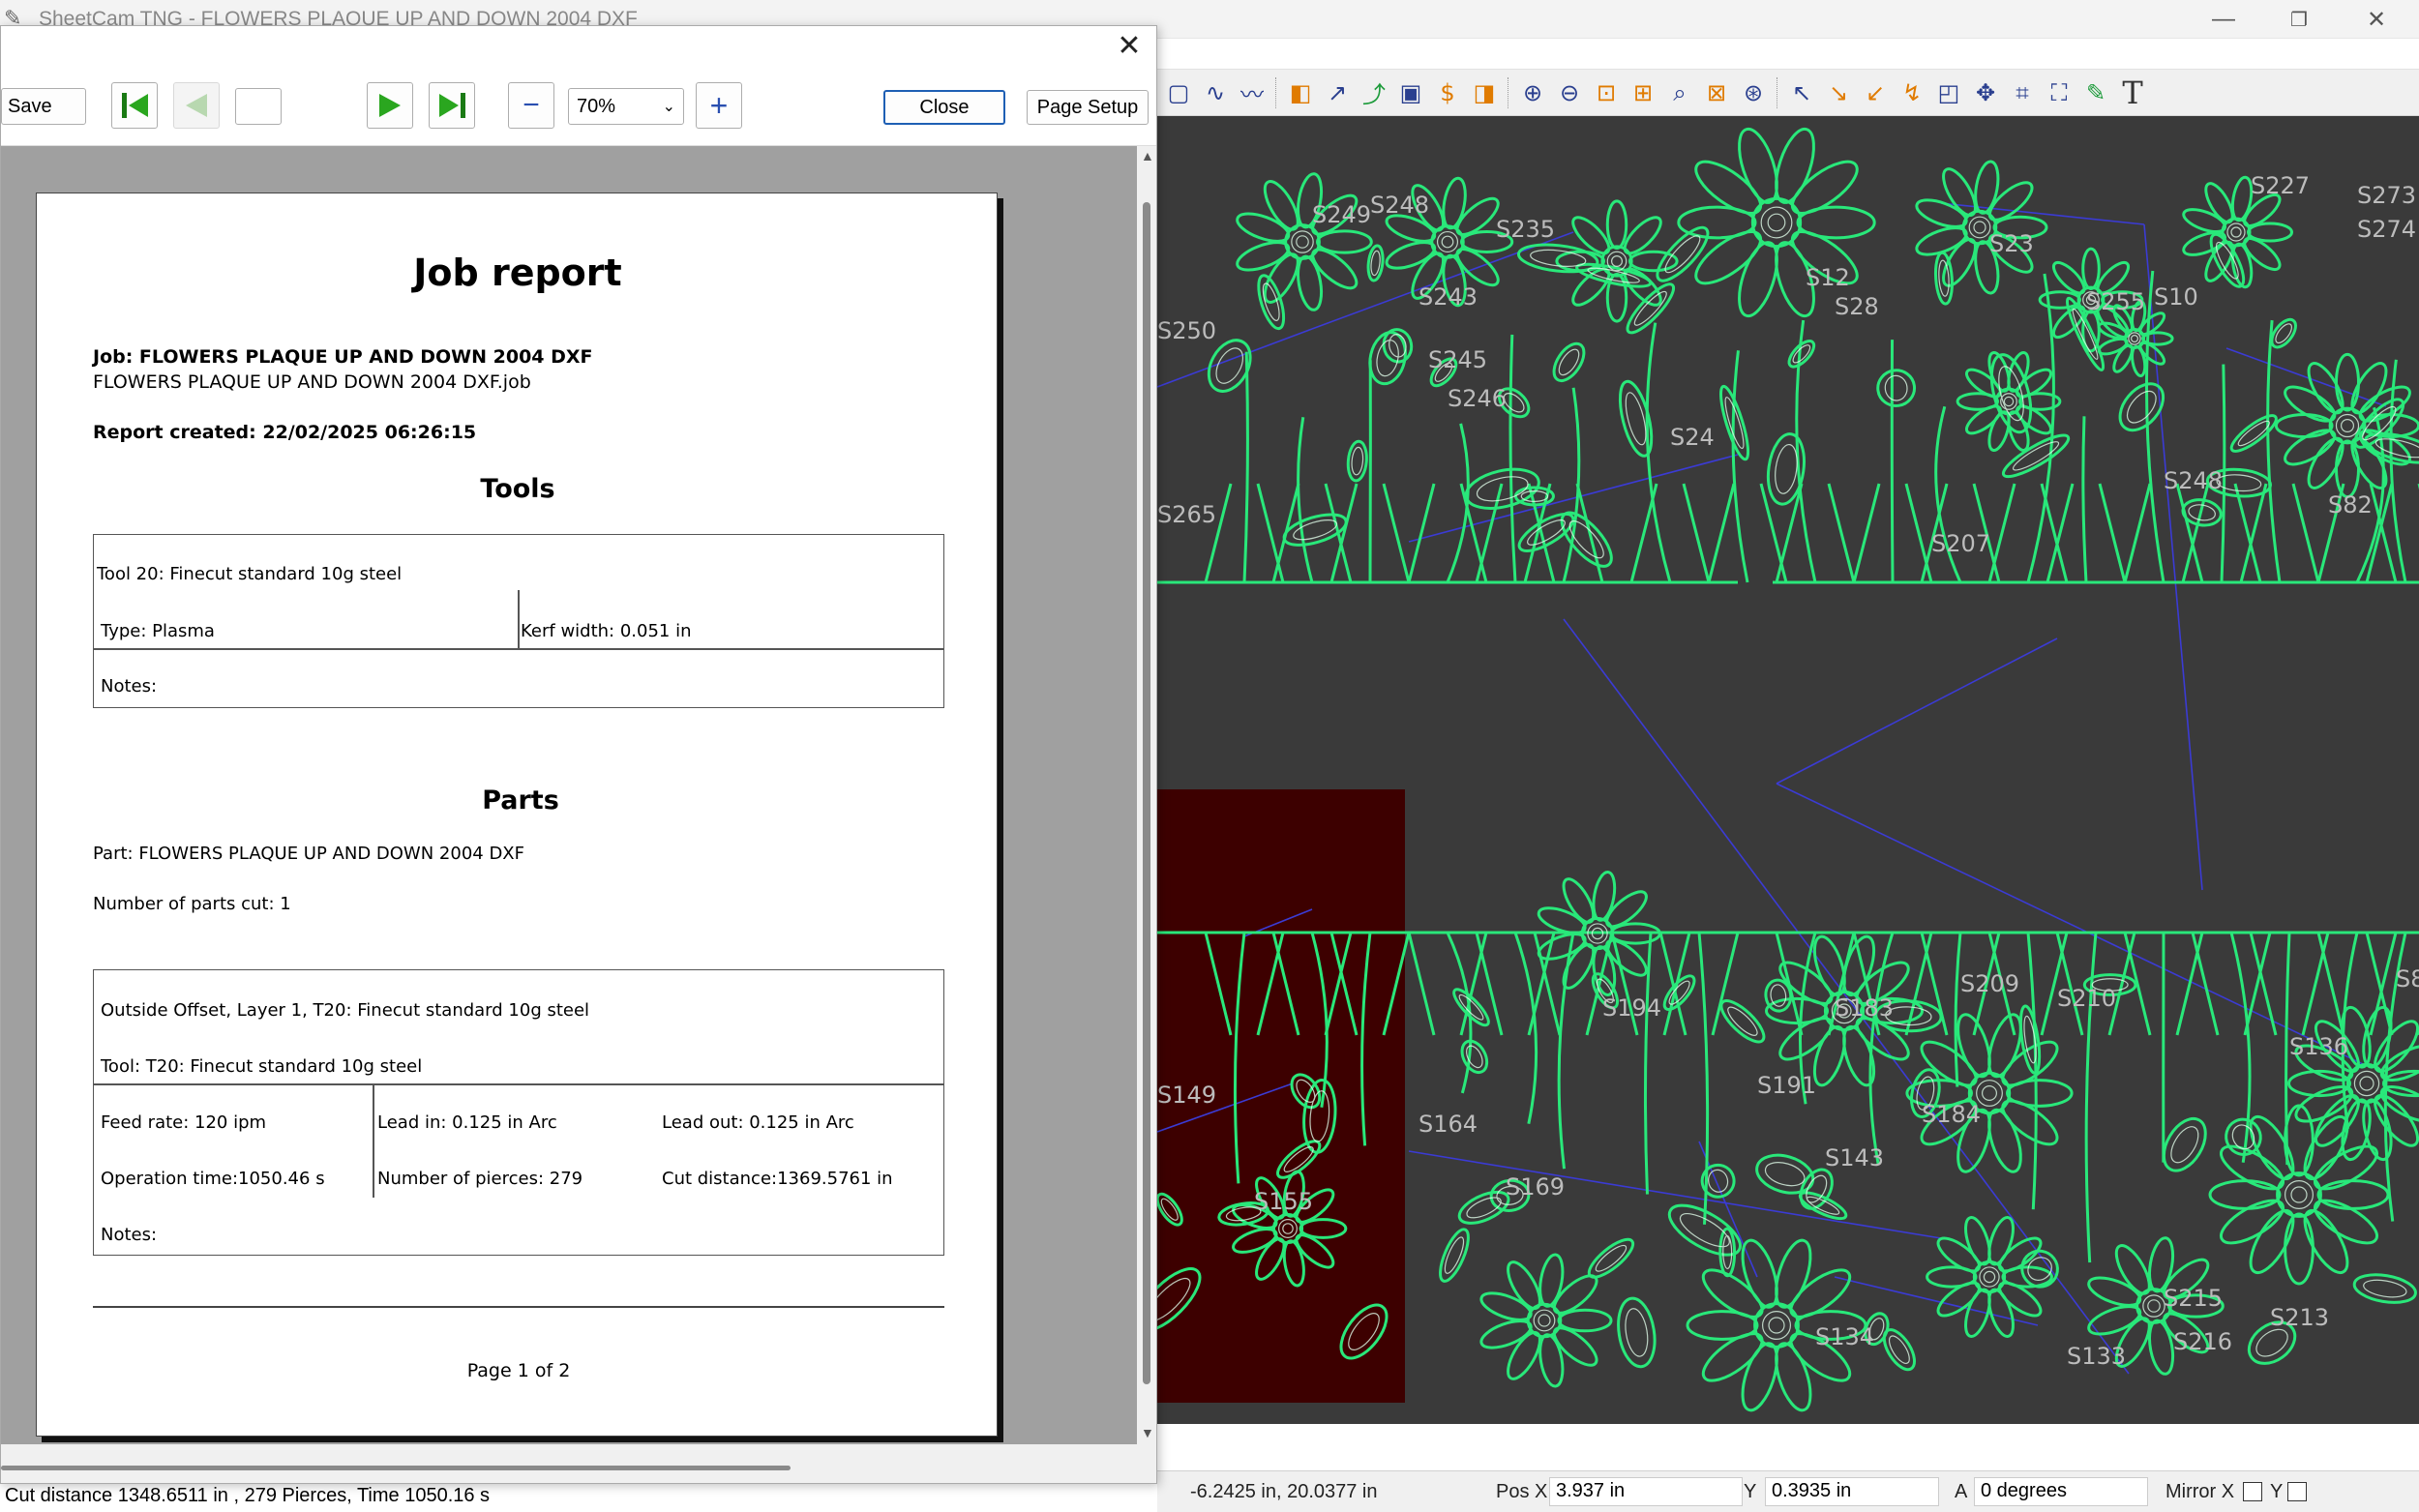 The image size is (2419, 1512). Describe the element at coordinates (1148, 1432) in the screenshot. I see `scroll-down-icon: ▼` at that location.